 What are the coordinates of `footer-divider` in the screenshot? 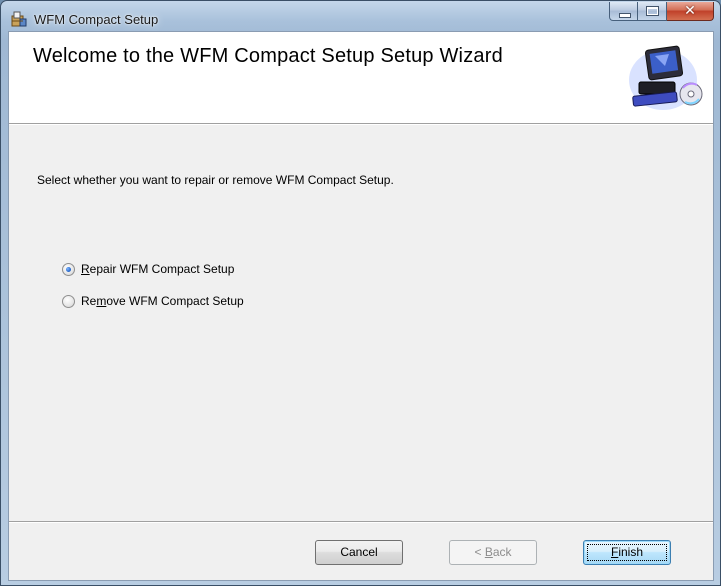 It's located at (361, 522).